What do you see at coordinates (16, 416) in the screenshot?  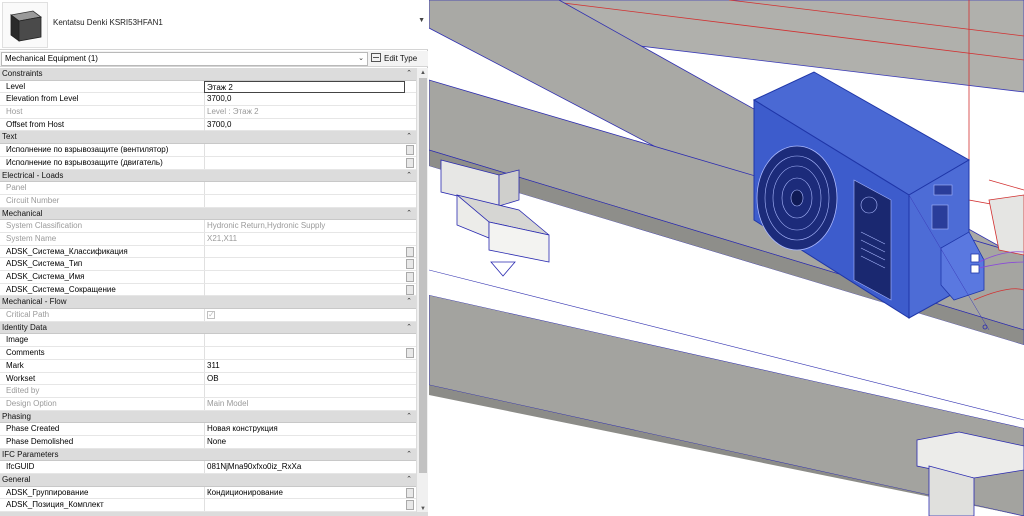 I see `group-label: Phasing` at bounding box center [16, 416].